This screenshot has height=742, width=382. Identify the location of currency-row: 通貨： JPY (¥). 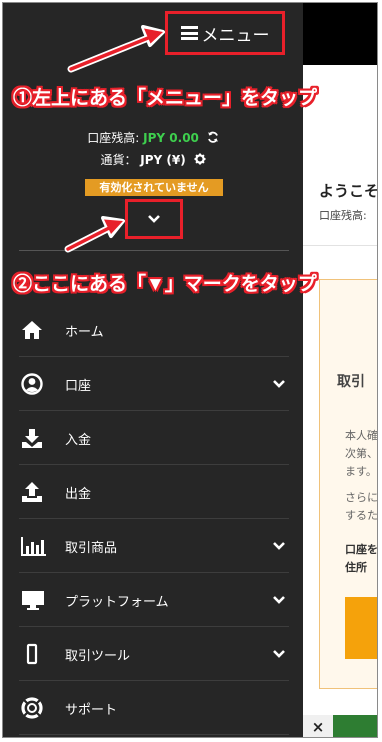
(153, 159).